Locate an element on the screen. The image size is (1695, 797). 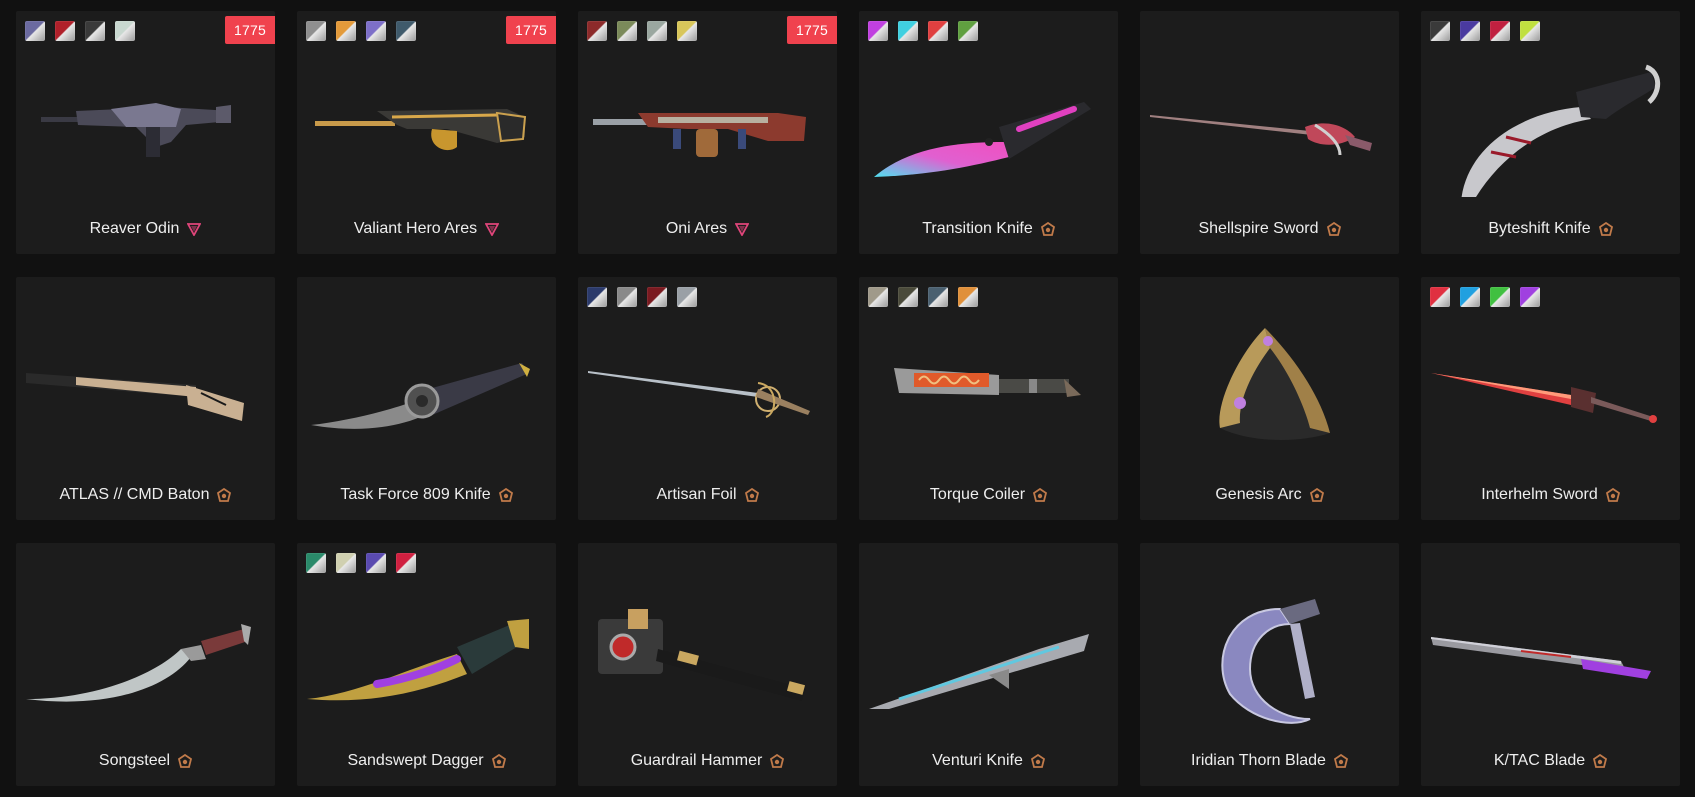
skin-label: Byteshift Knife is located at coordinates (1550, 229).